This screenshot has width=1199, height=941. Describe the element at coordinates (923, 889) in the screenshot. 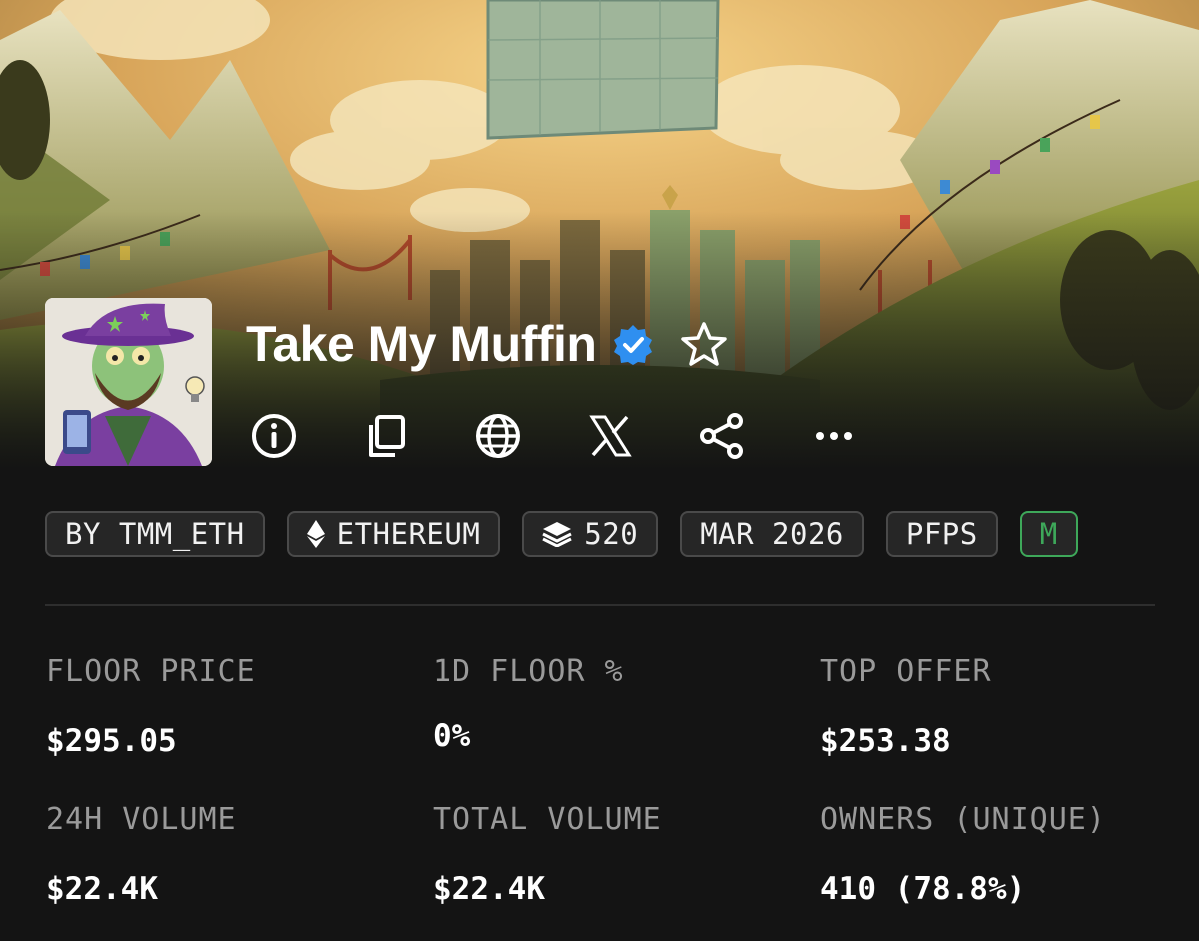

I see `owners-value: 410 (78.8%)` at that location.